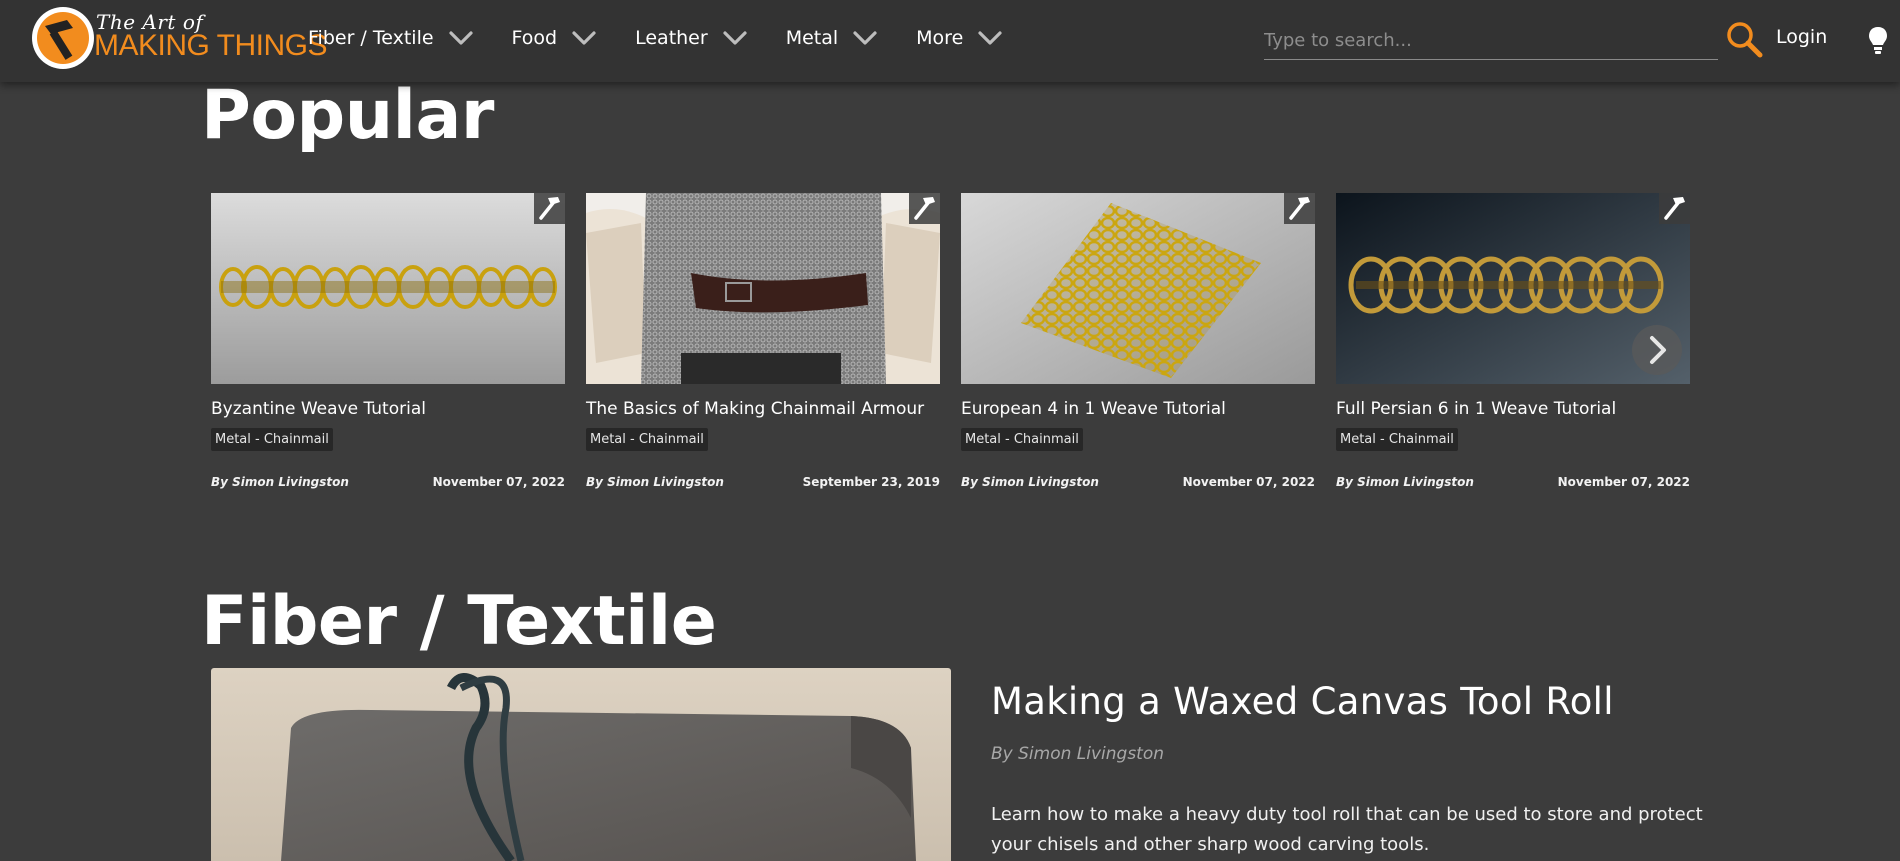 The height and width of the screenshot is (861, 1900). What do you see at coordinates (63, 38) in the screenshot?
I see `logo-hammer-icon` at bounding box center [63, 38].